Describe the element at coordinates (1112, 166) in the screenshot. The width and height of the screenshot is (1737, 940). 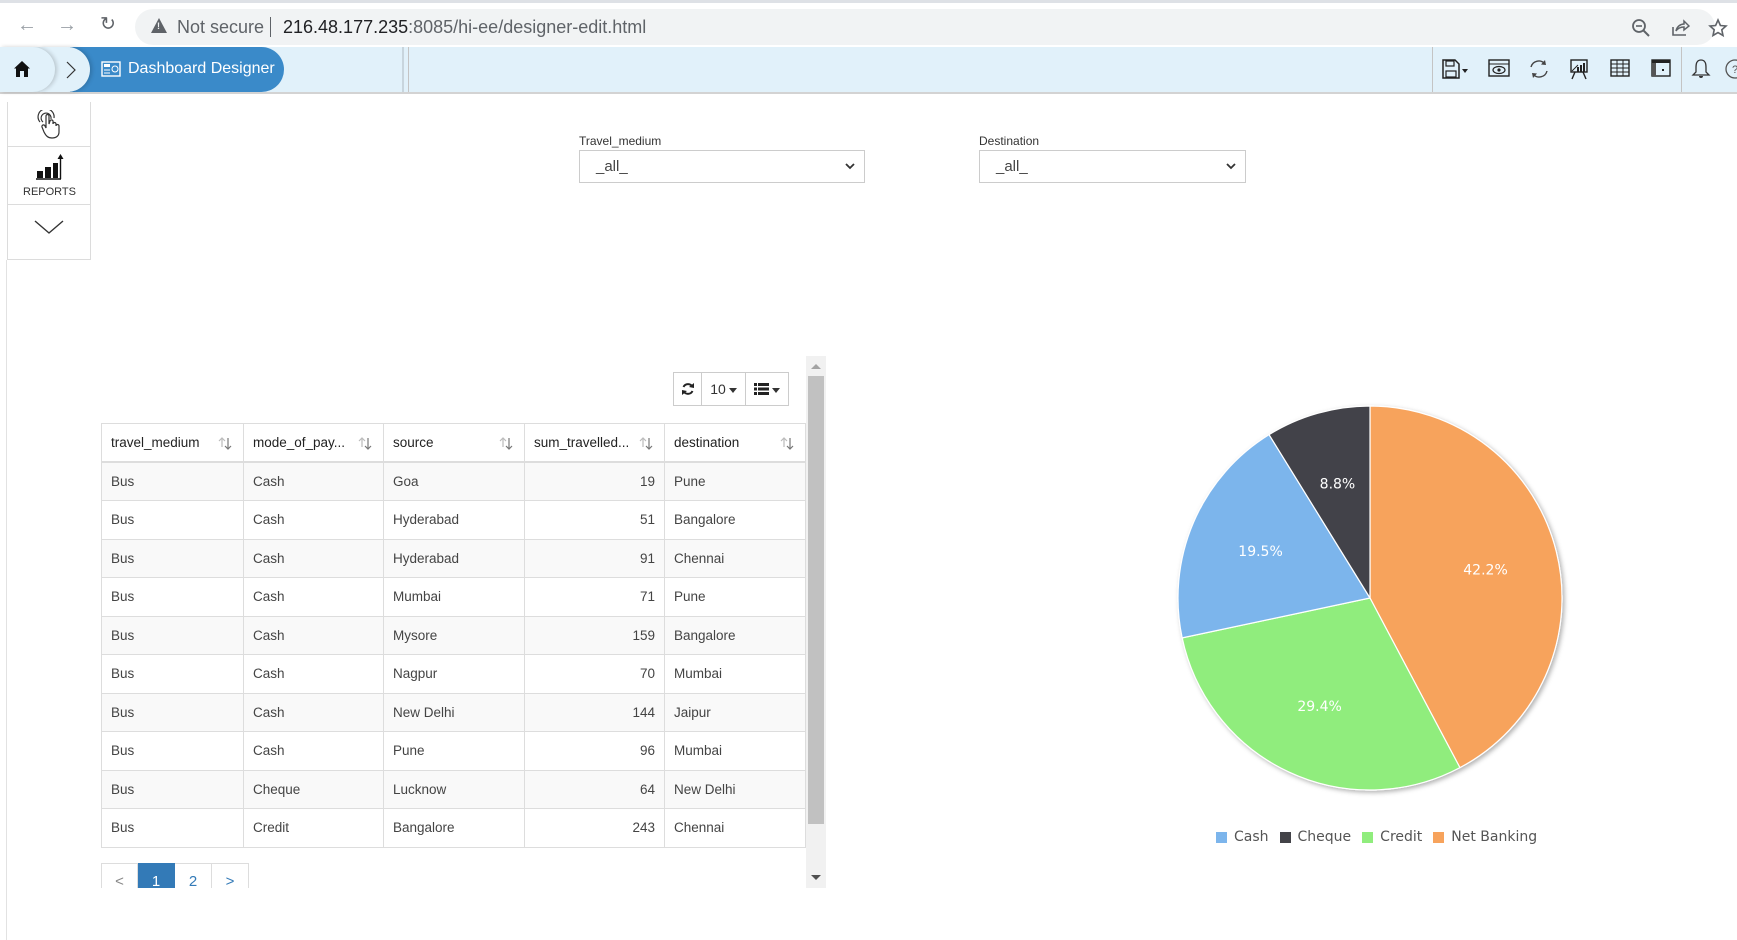
I see `destination-select: _all_` at that location.